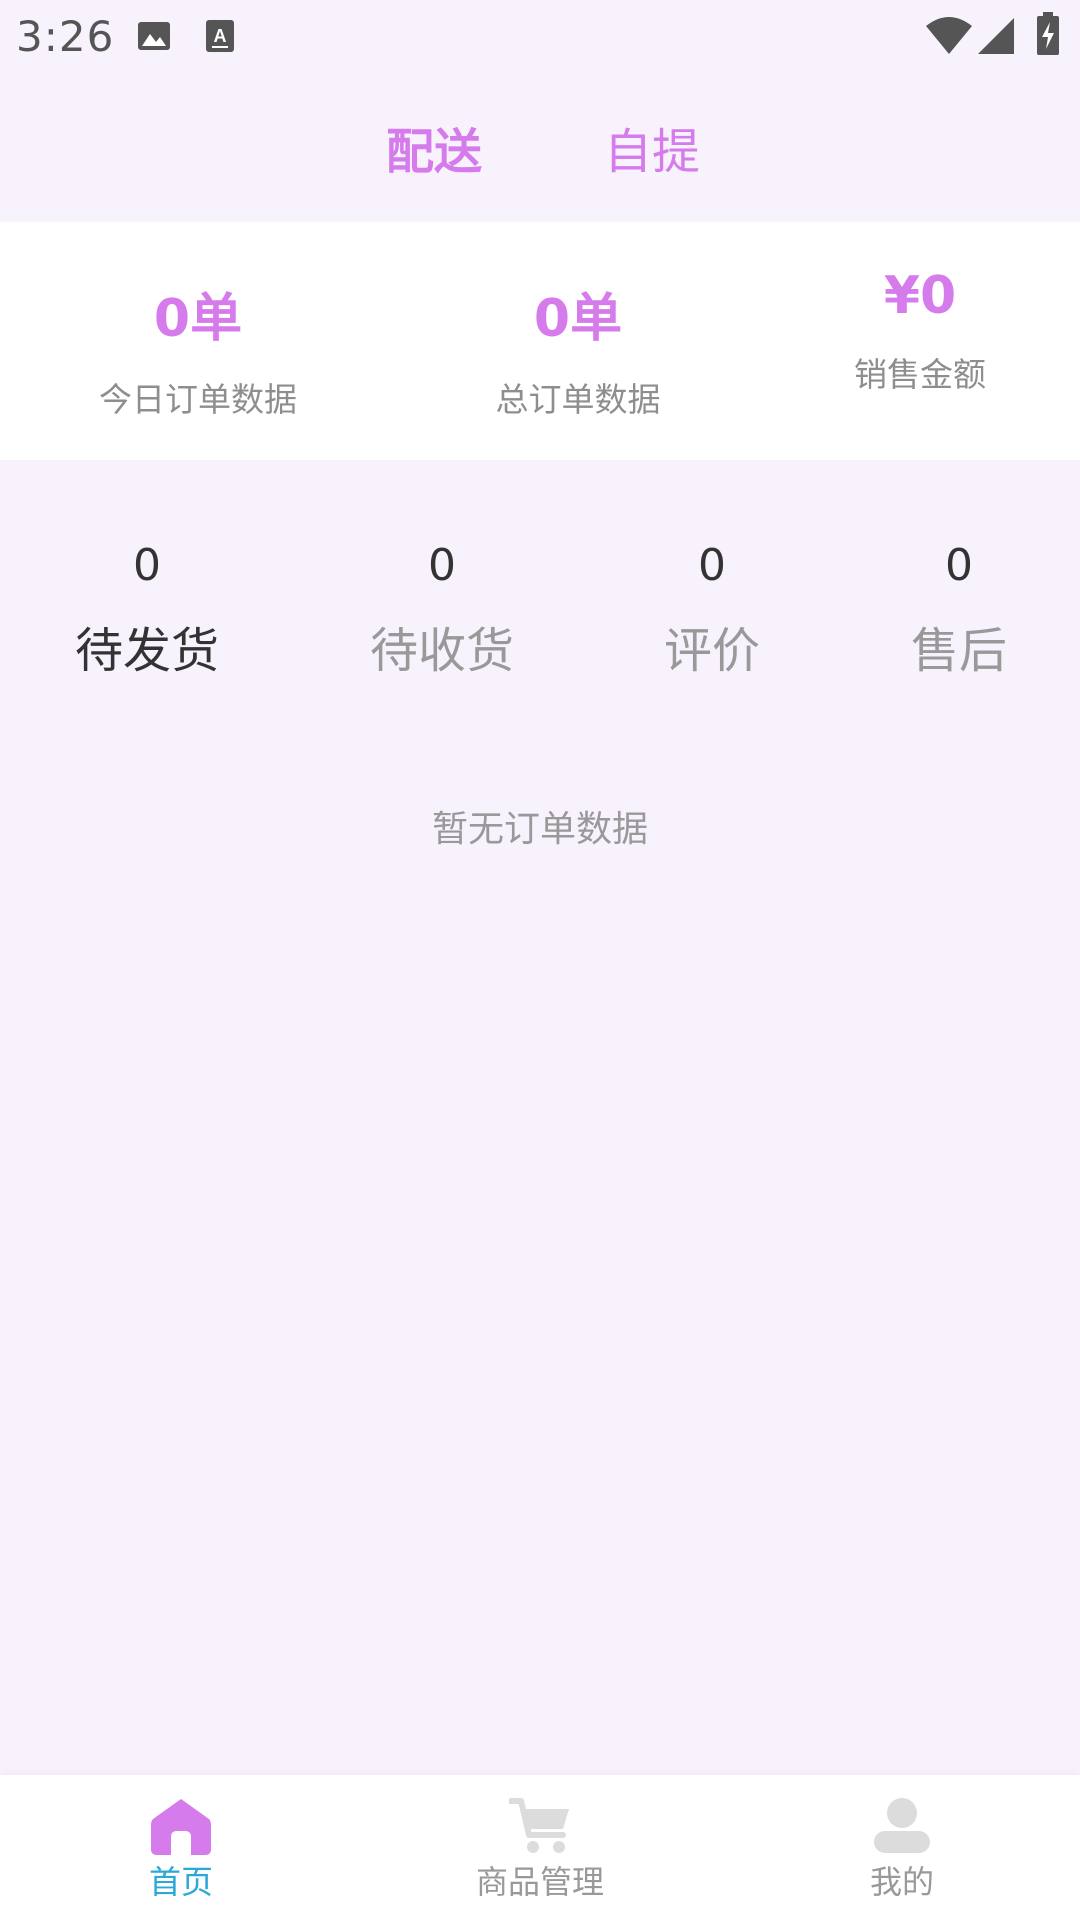 The height and width of the screenshot is (1920, 1080). Describe the element at coordinates (154, 36) in the screenshot. I see `image-icon` at that location.